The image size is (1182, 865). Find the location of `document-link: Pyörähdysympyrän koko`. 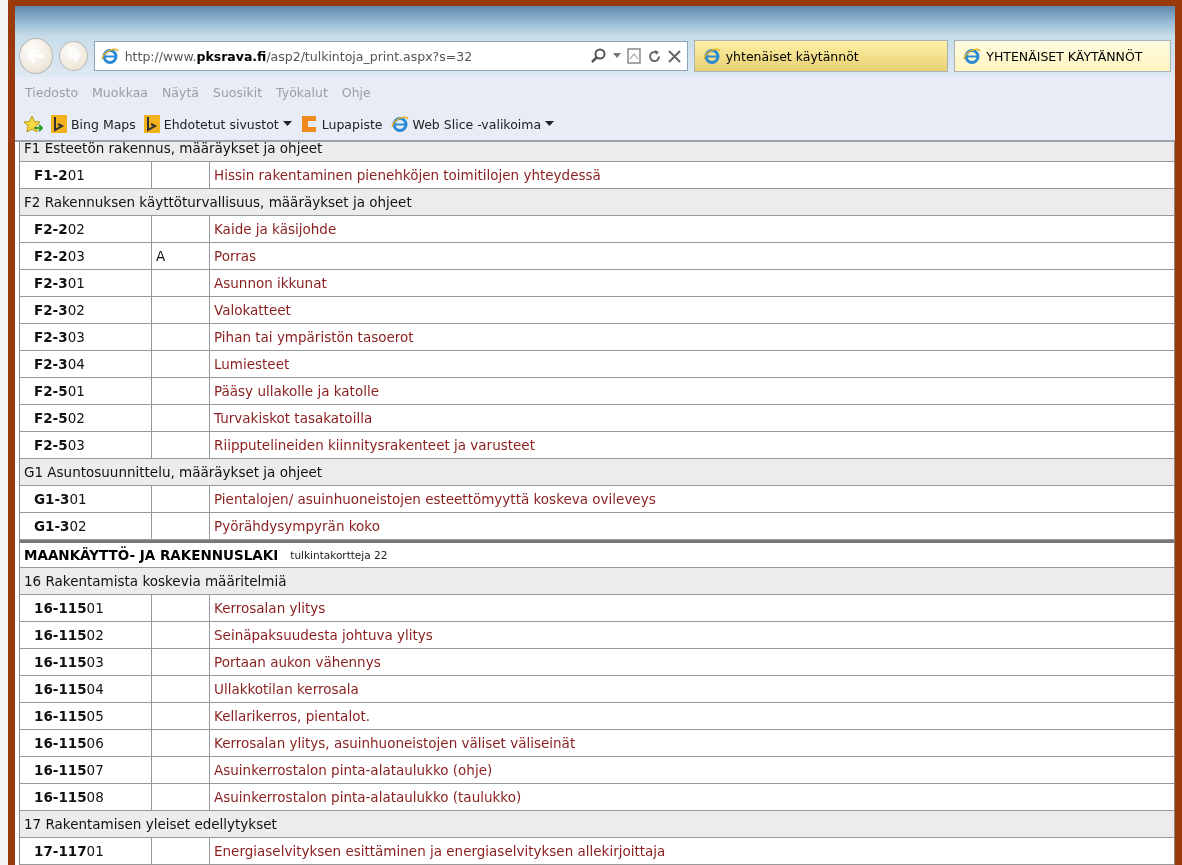

document-link: Pyörähdysympyrän koko is located at coordinates (692, 526).